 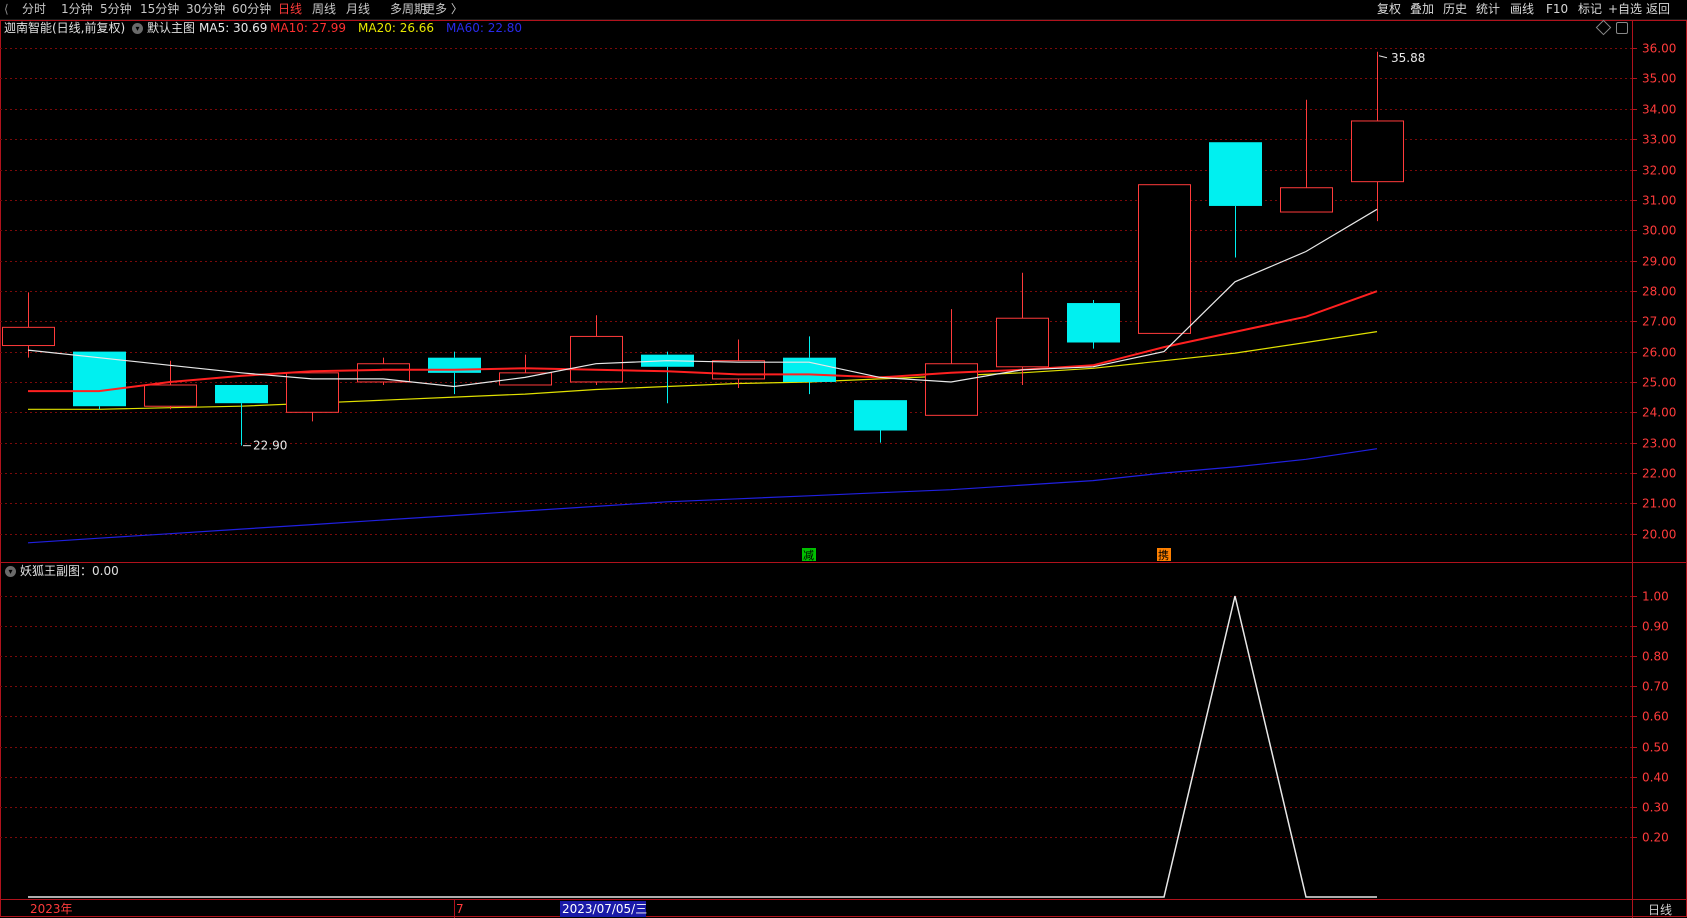 I want to click on signal-label: 减, so click(x=808, y=555).